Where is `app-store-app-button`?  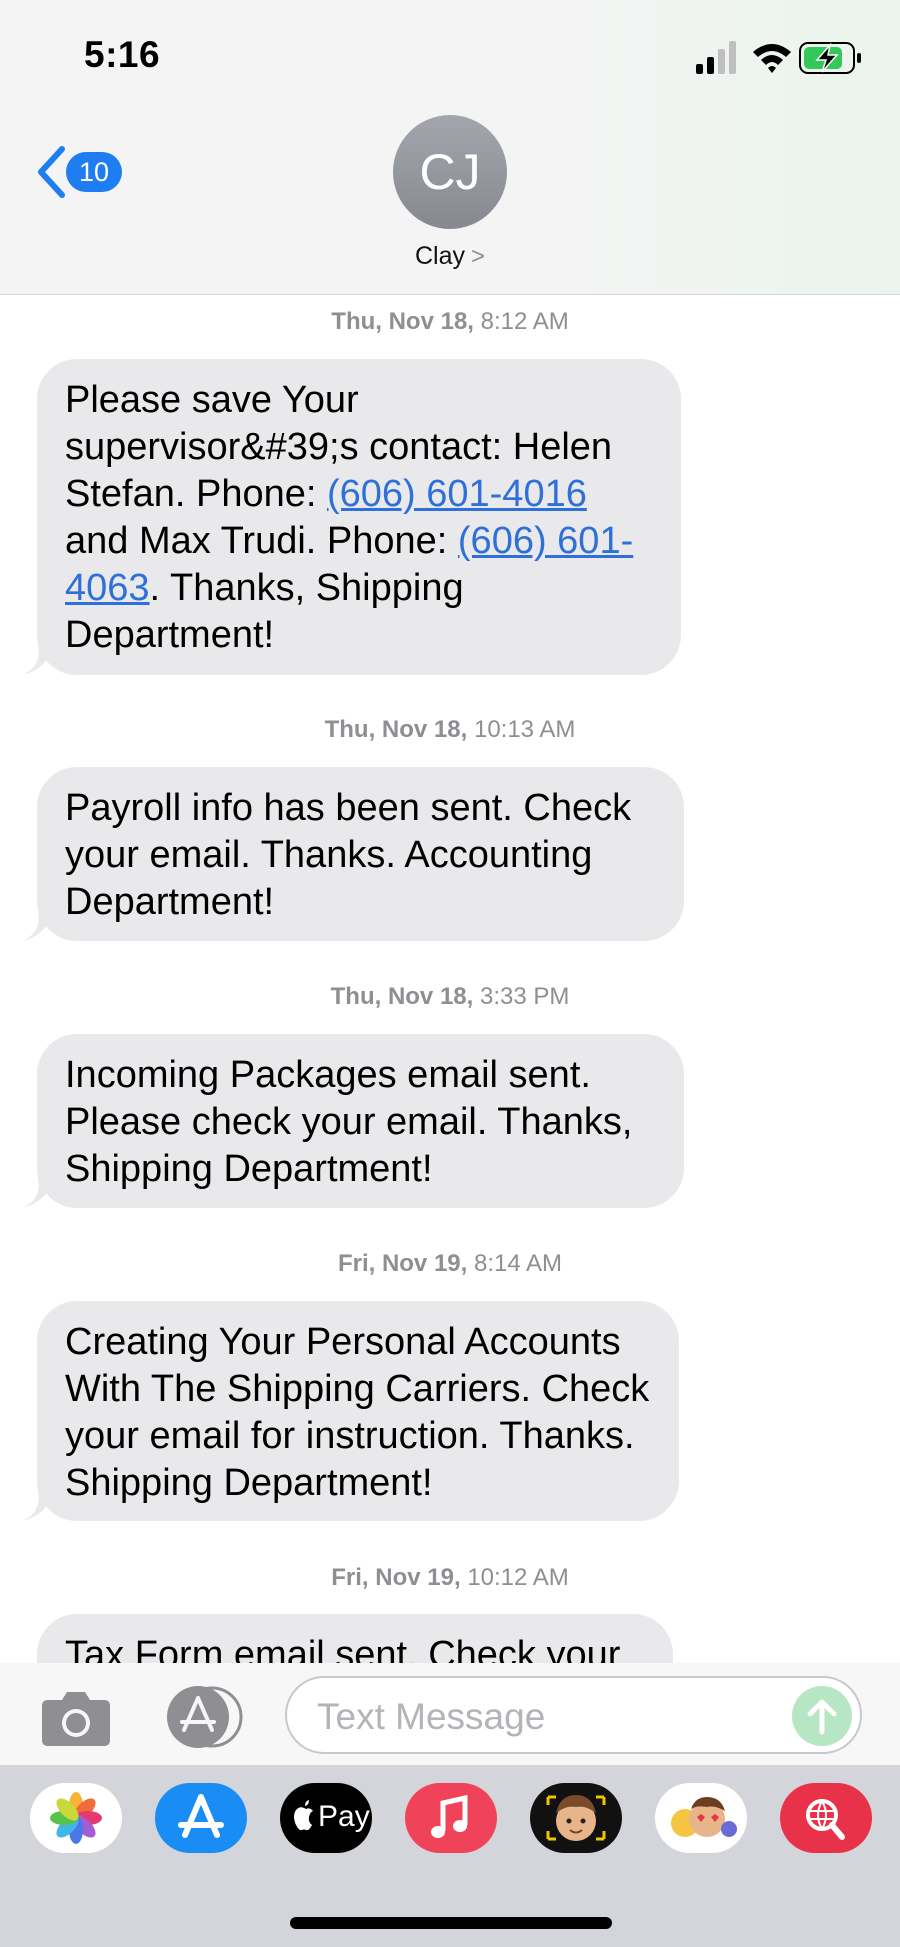 app-store-app-button is located at coordinates (201, 1818).